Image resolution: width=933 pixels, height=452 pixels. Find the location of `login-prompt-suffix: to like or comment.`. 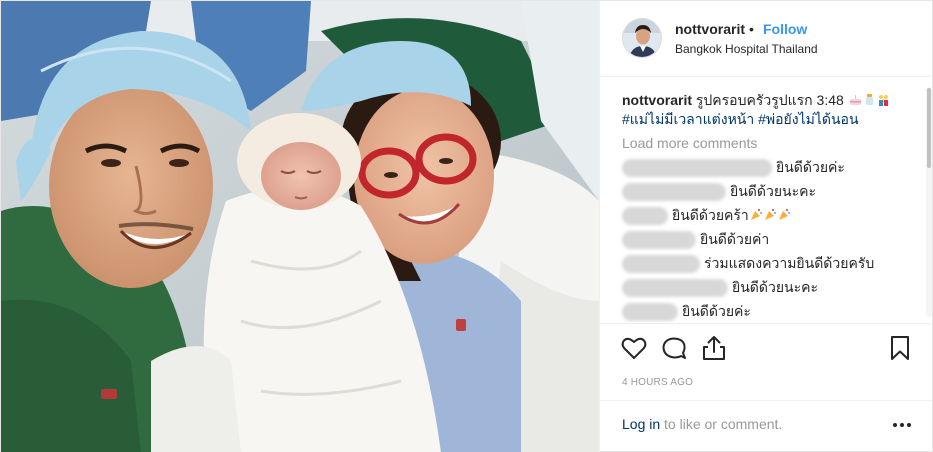

login-prompt-suffix: to like or comment. is located at coordinates (721, 424).